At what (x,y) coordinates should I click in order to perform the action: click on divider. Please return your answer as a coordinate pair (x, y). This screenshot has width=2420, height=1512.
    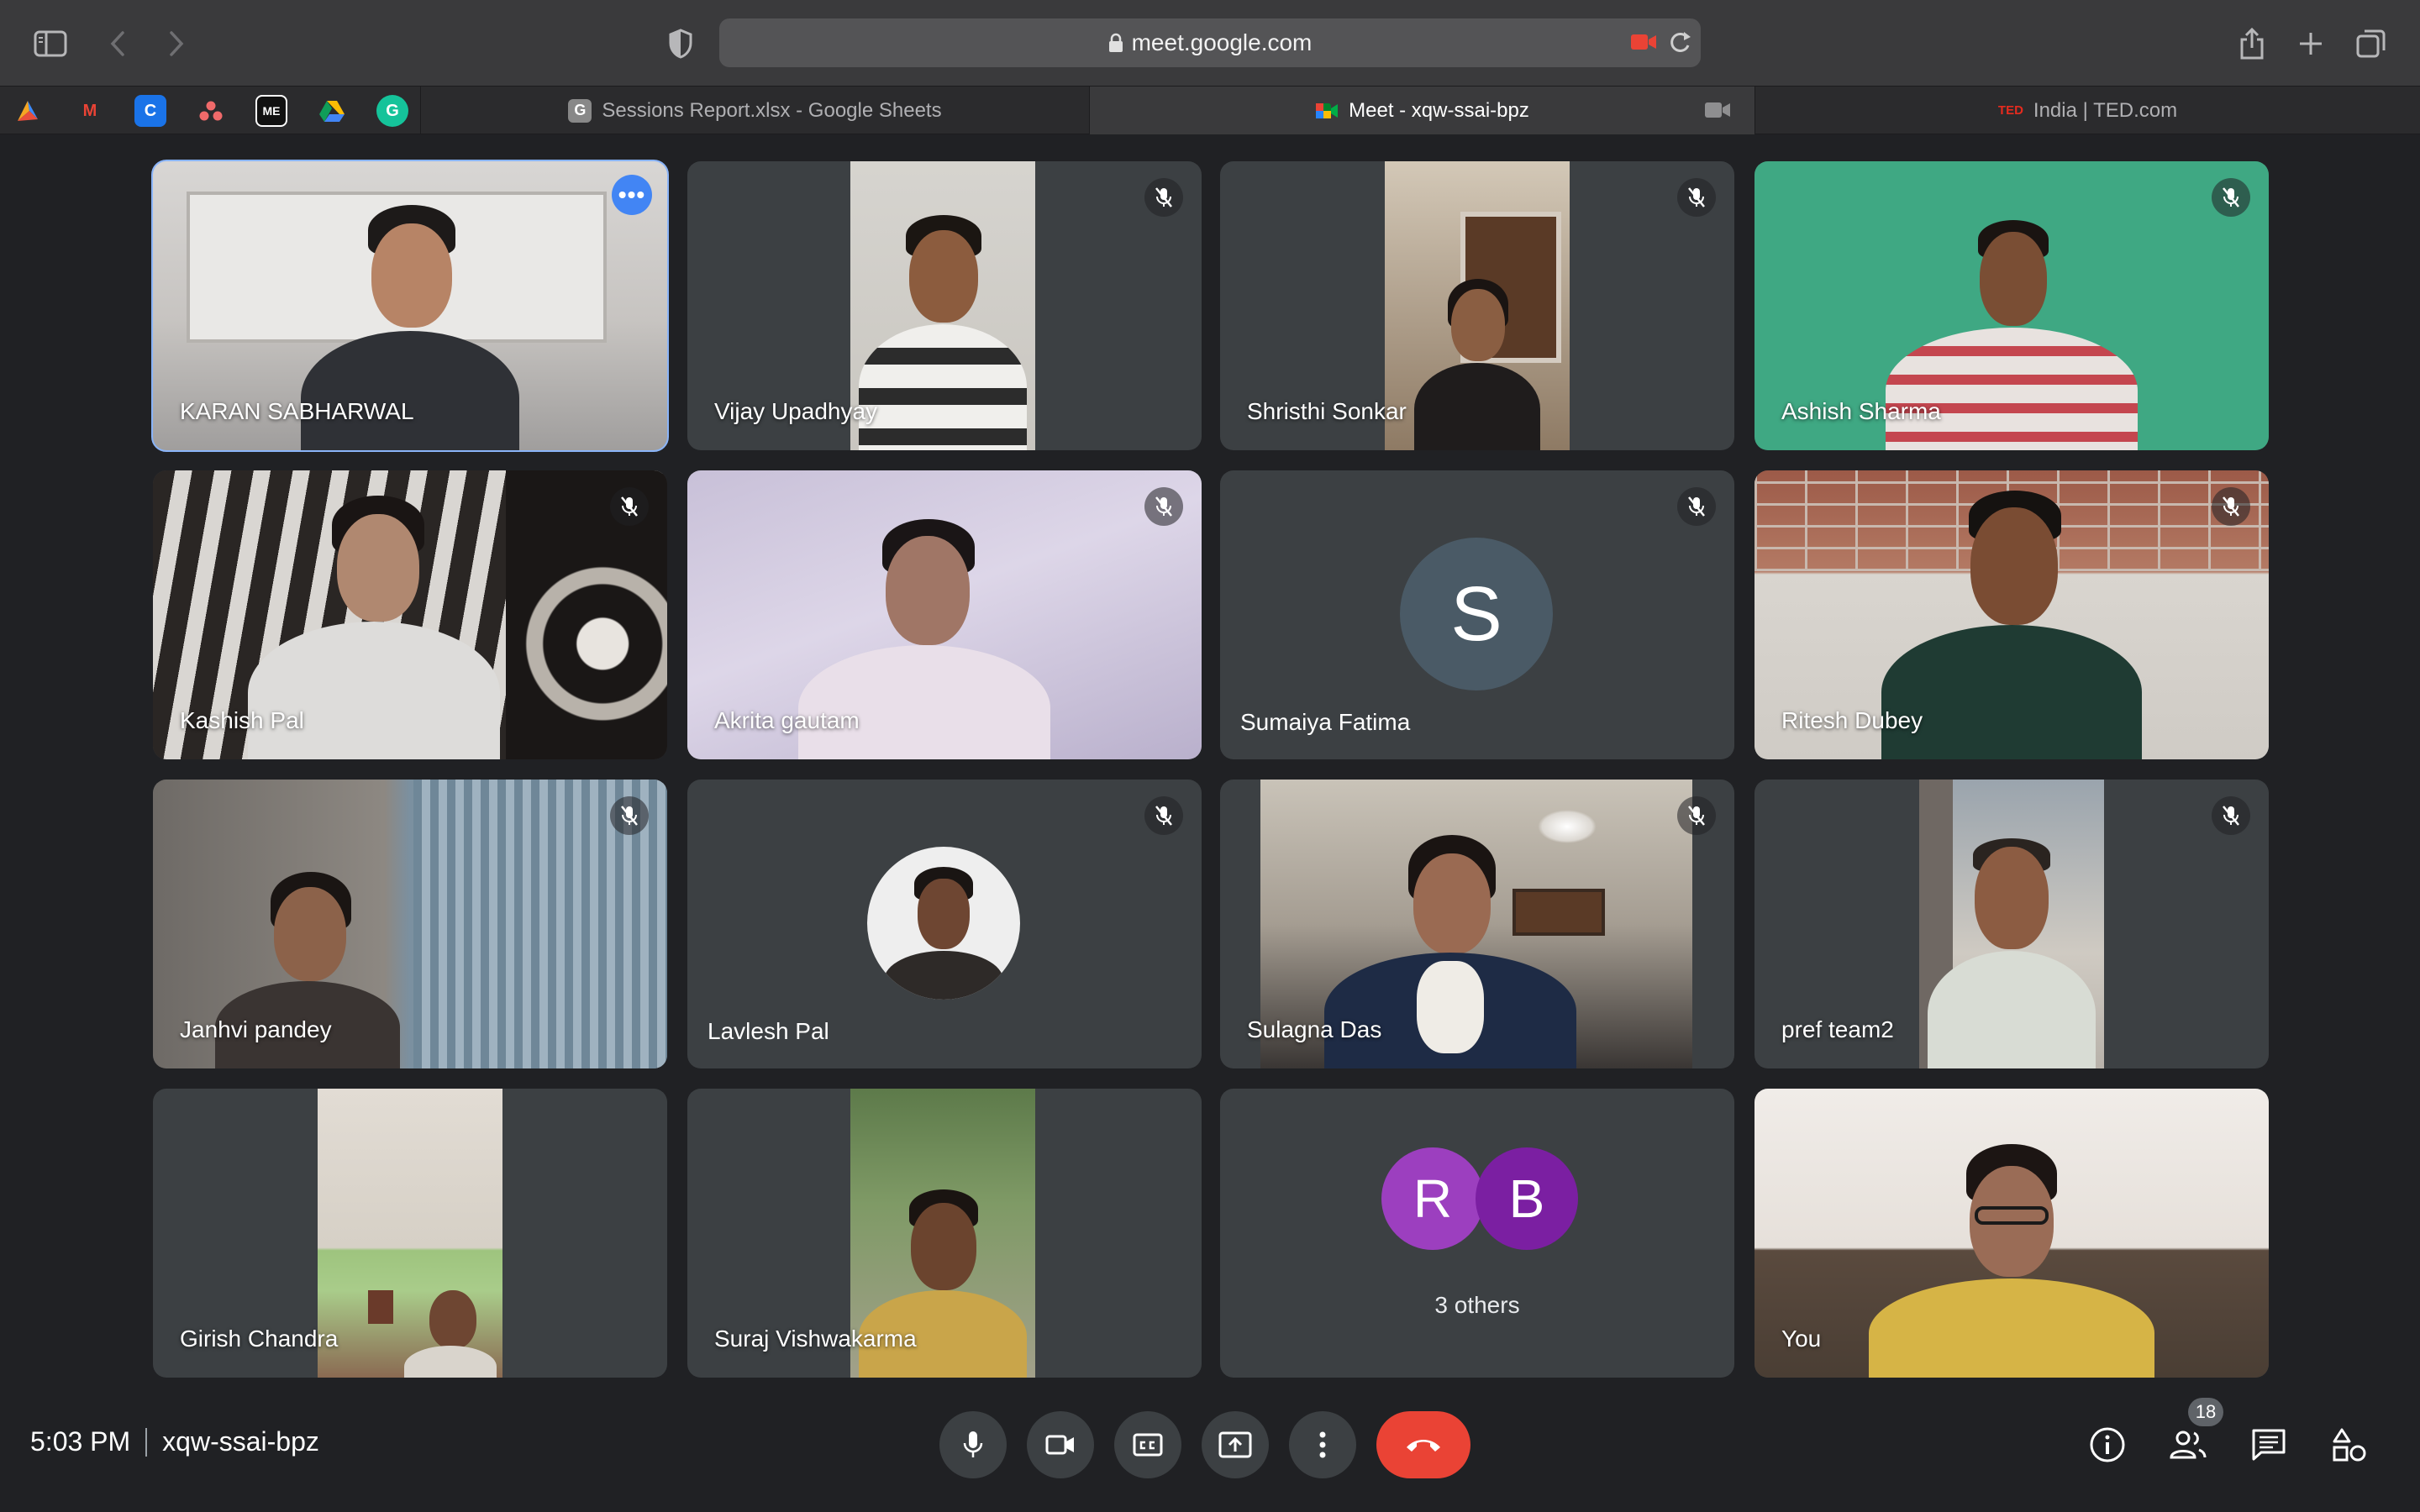
    Looking at the image, I should click on (146, 1442).